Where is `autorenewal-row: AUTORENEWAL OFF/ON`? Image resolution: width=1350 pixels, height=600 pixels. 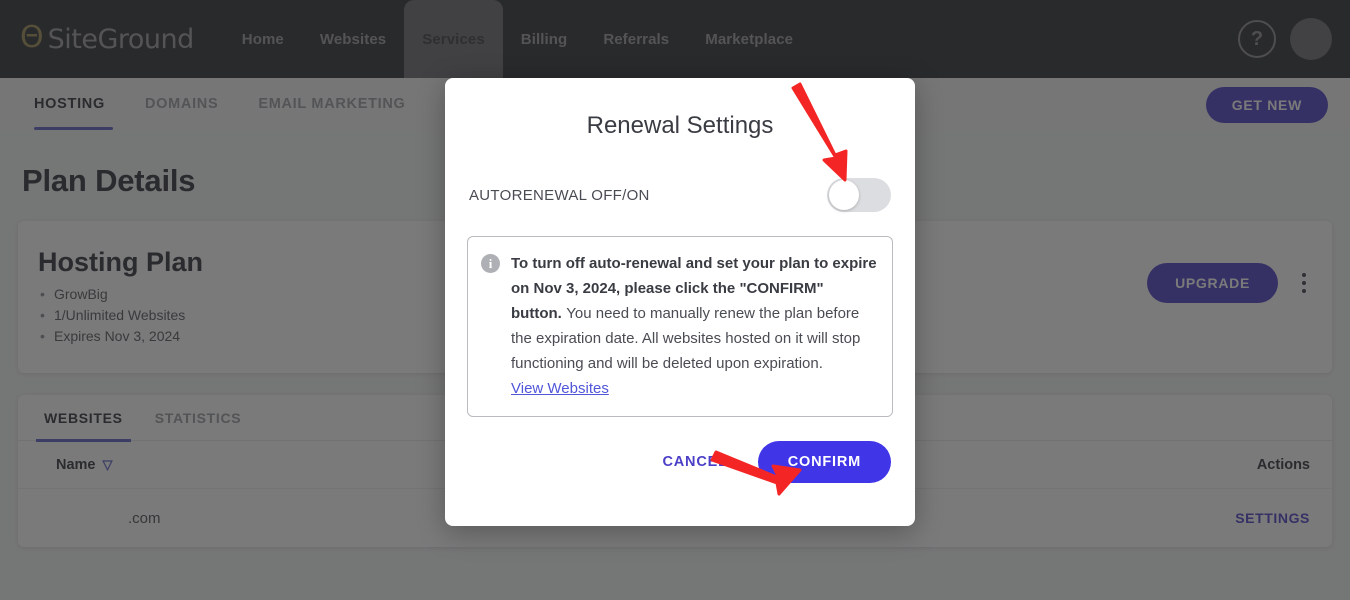
autorenewal-row: AUTORENEWAL OFF/ON is located at coordinates (680, 195).